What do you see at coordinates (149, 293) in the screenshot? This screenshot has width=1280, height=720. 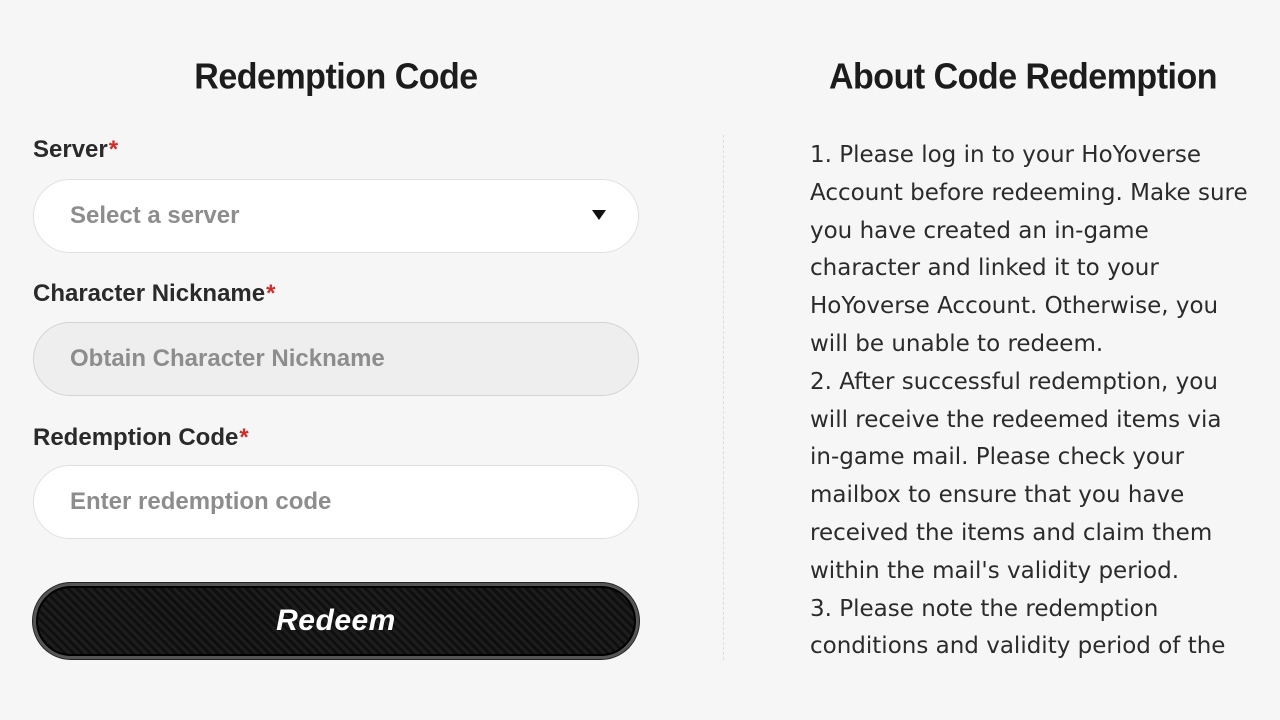 I see `nickname-label-text: Character Nickname` at bounding box center [149, 293].